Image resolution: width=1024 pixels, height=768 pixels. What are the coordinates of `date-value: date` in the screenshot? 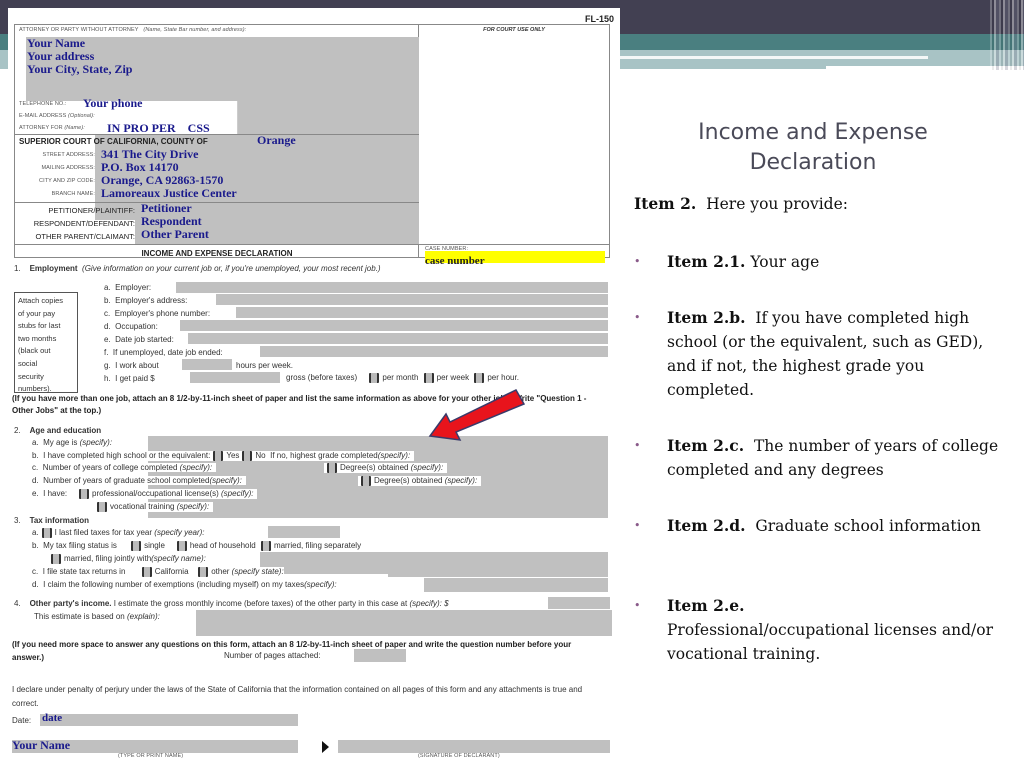 It's located at (52, 718).